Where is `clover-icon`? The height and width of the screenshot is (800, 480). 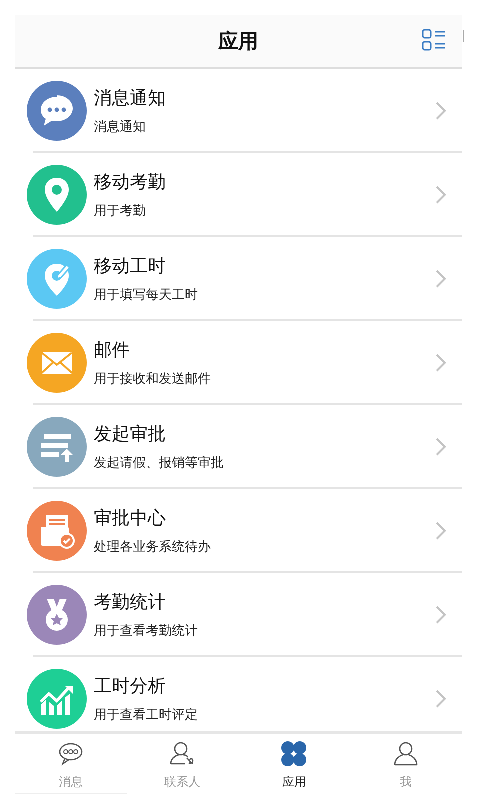 clover-icon is located at coordinates (294, 754).